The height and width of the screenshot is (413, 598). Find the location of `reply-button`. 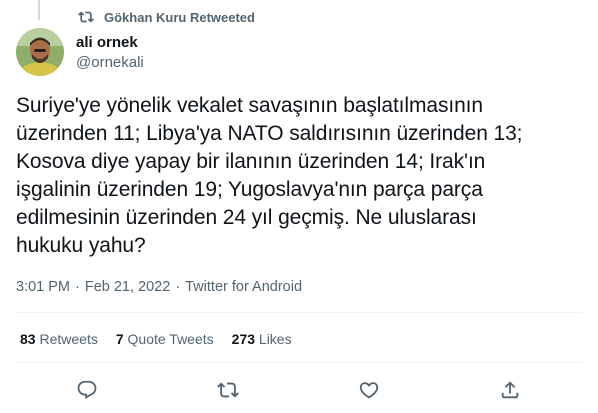

reply-button is located at coordinates (87, 390).